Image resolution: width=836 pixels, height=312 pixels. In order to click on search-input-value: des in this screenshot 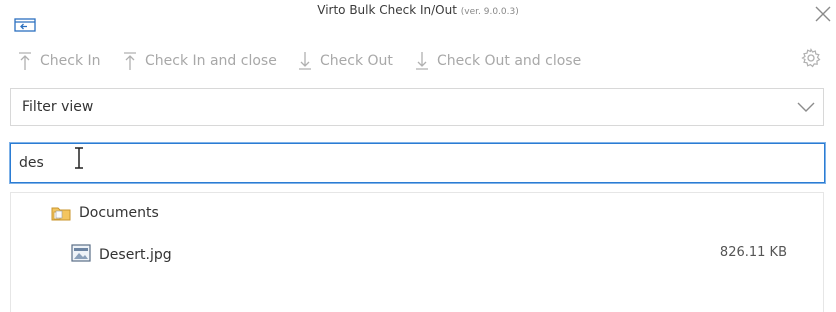, I will do `click(31, 163)`.